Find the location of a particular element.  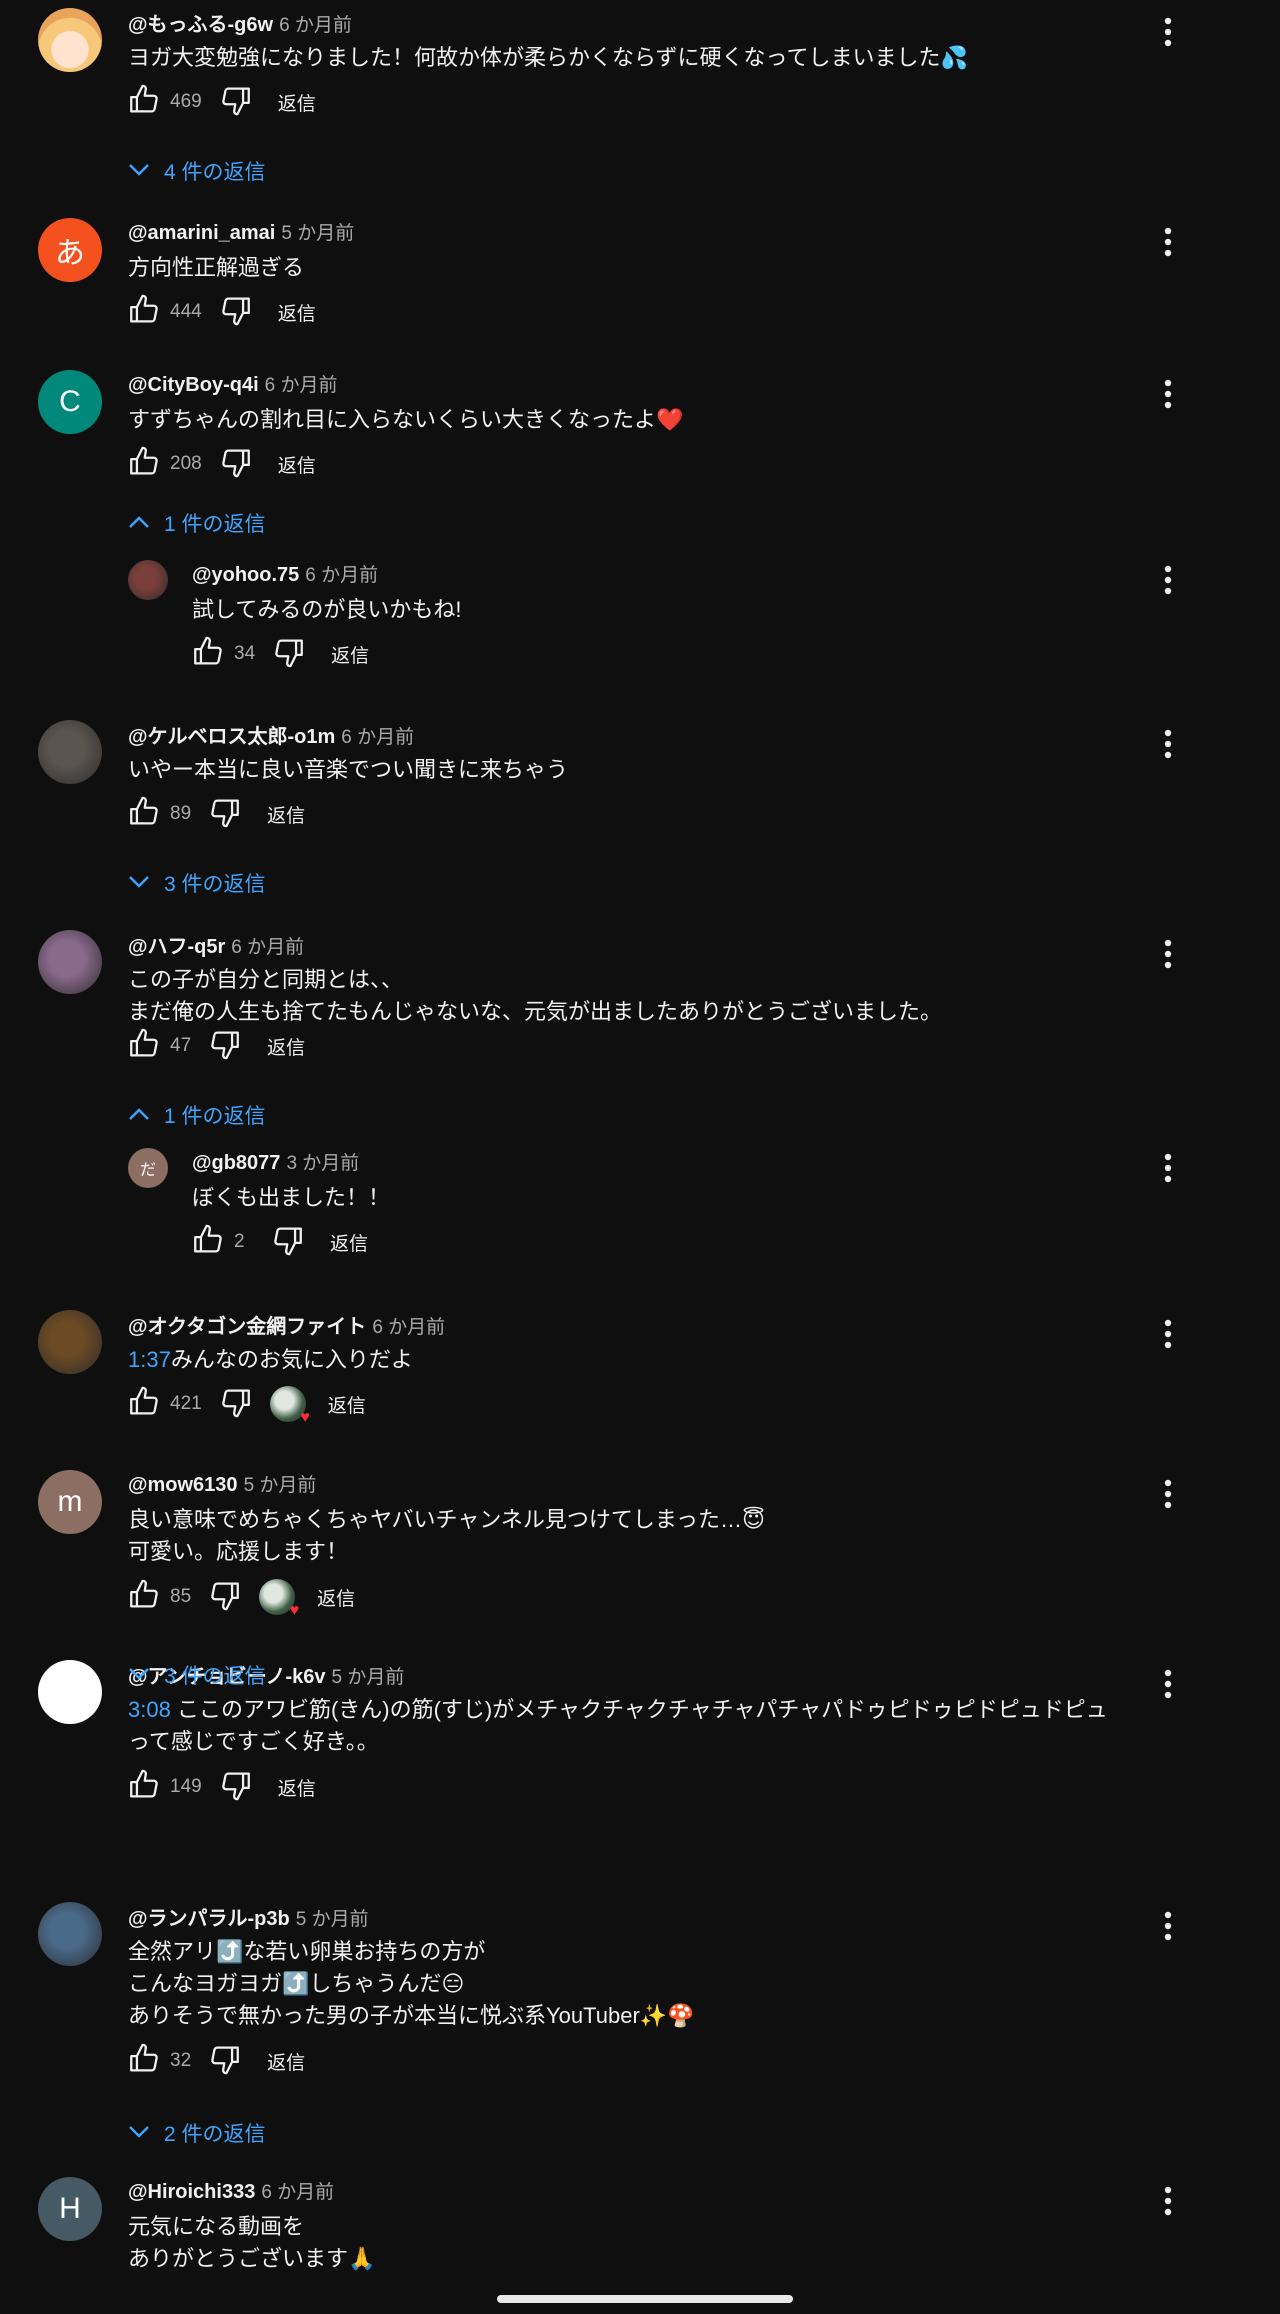

comment-line: 1:37みんなのお気に入りだよ is located at coordinates (633, 1360).